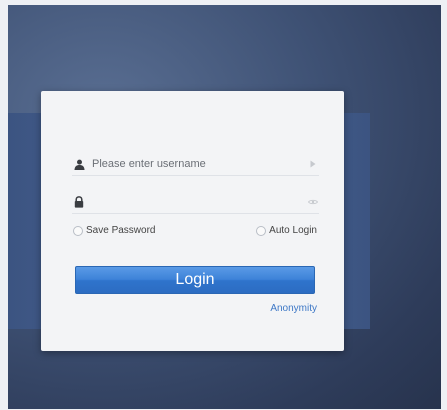  I want to click on username-input, so click(199, 164).